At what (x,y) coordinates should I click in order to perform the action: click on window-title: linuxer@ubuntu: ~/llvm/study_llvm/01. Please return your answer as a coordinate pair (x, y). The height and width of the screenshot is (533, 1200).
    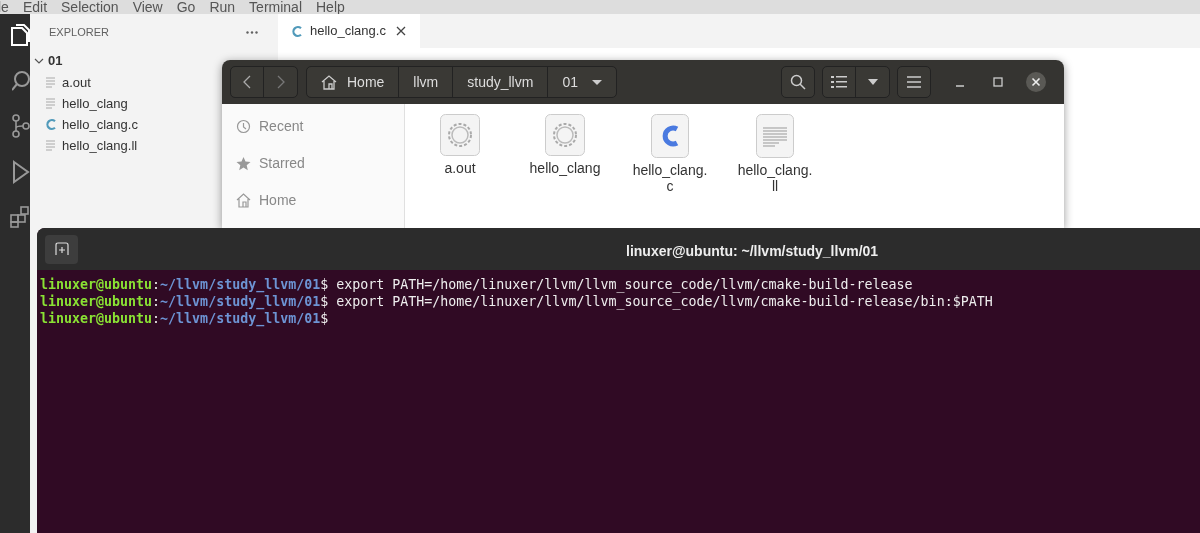
    Looking at the image, I should click on (752, 251).